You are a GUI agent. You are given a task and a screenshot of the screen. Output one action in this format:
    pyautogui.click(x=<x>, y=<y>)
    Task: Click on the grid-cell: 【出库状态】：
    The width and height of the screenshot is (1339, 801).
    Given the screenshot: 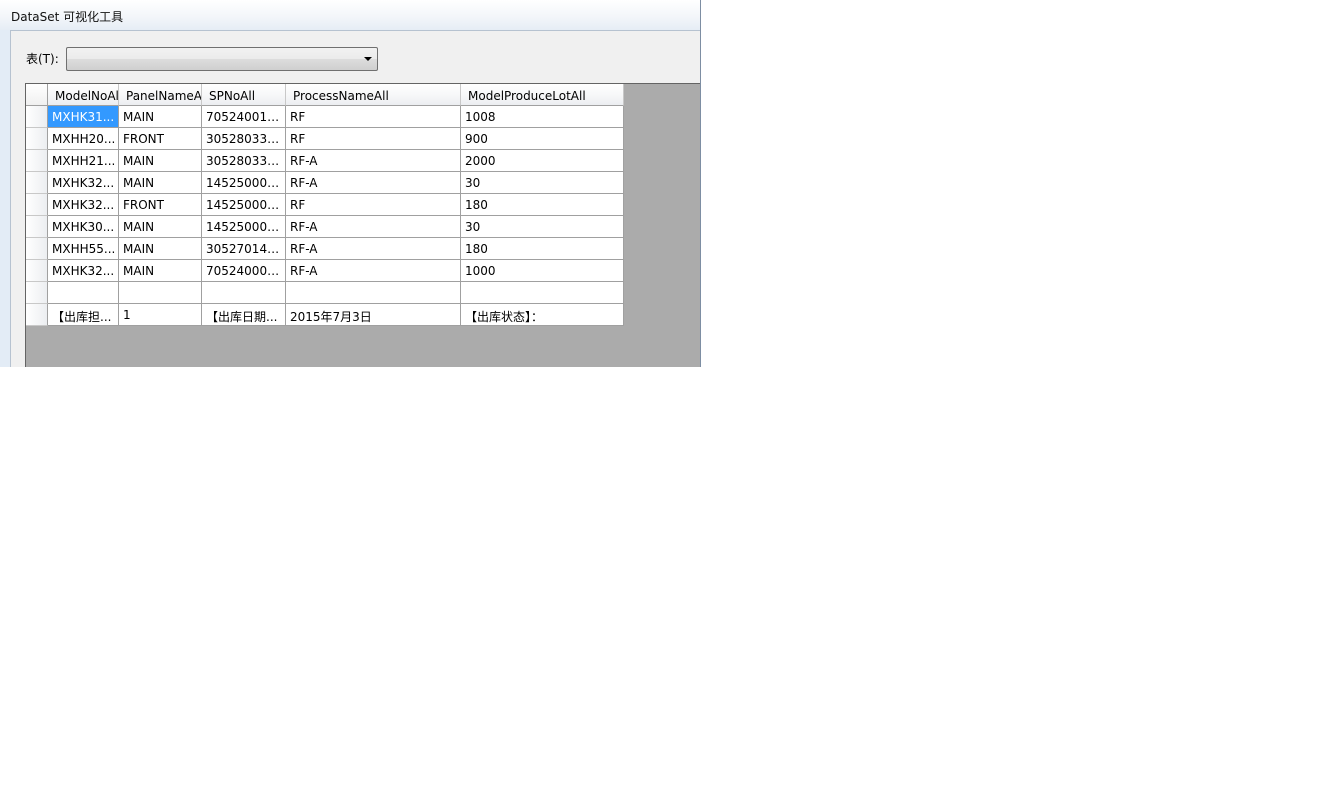 What is the action you would take?
    pyautogui.click(x=542, y=315)
    